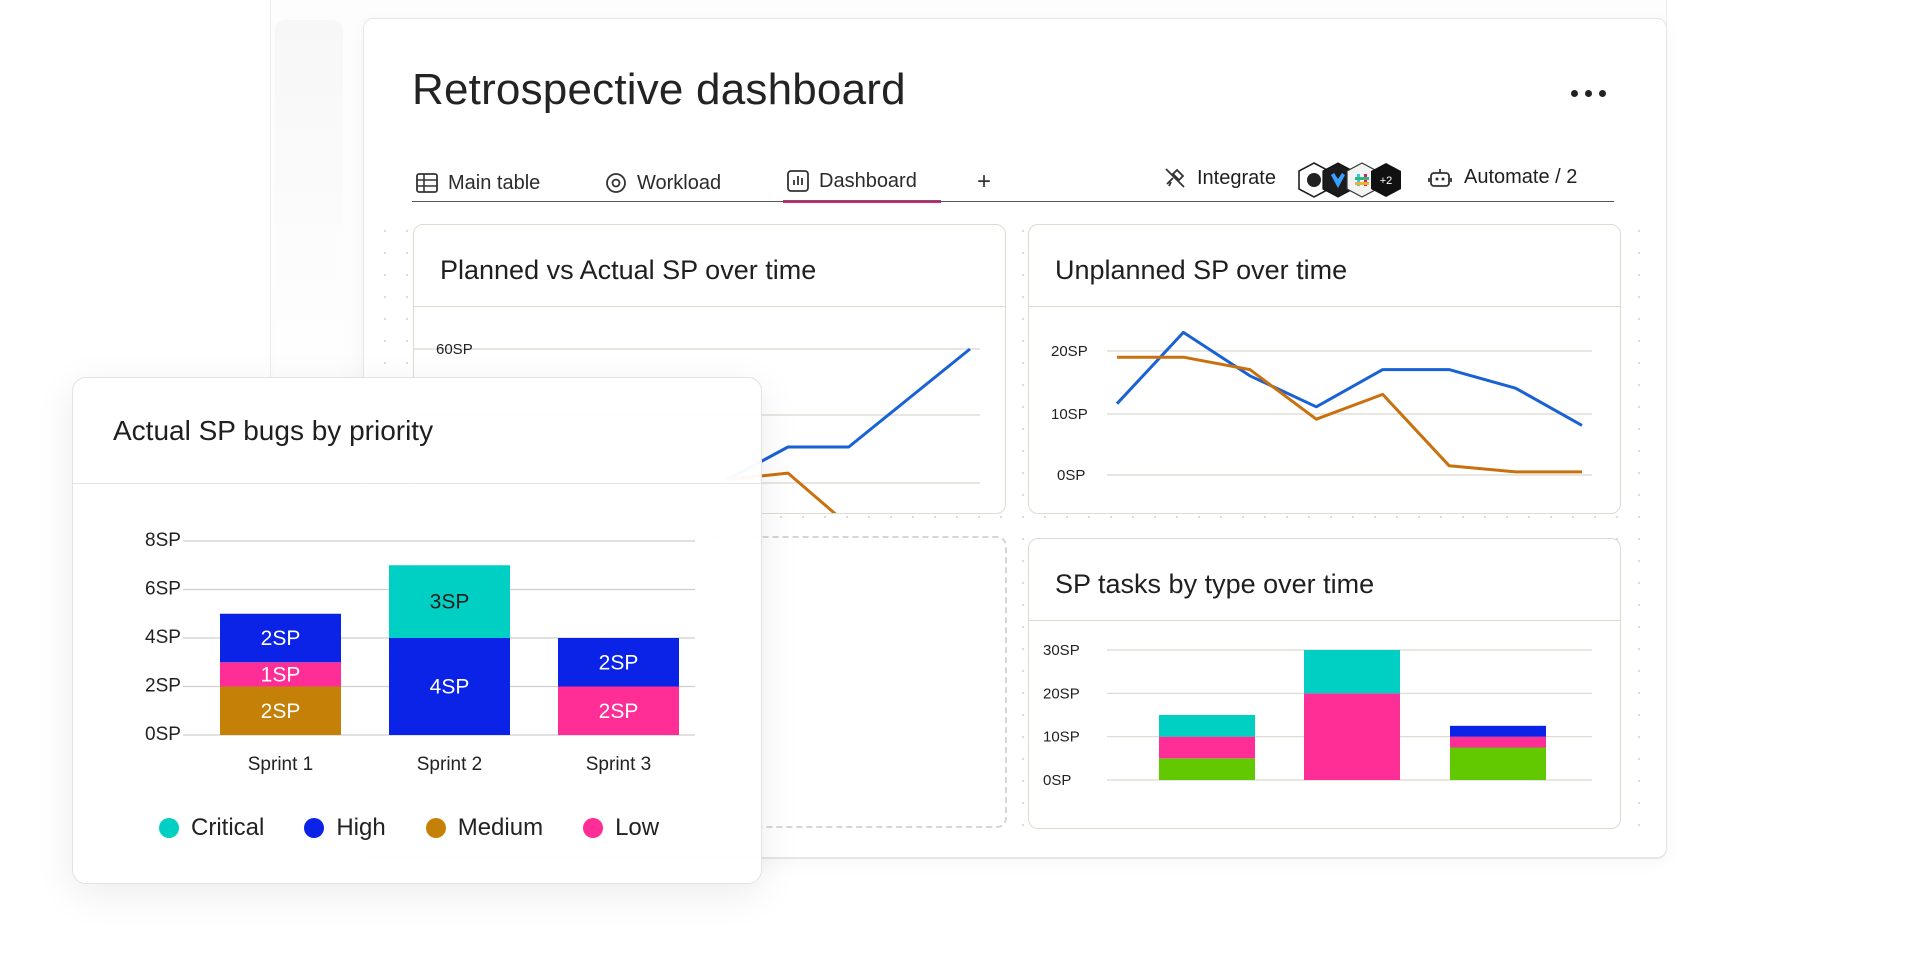 The height and width of the screenshot is (961, 1906). Describe the element at coordinates (361, 827) in the screenshot. I see `legend-label: High` at that location.